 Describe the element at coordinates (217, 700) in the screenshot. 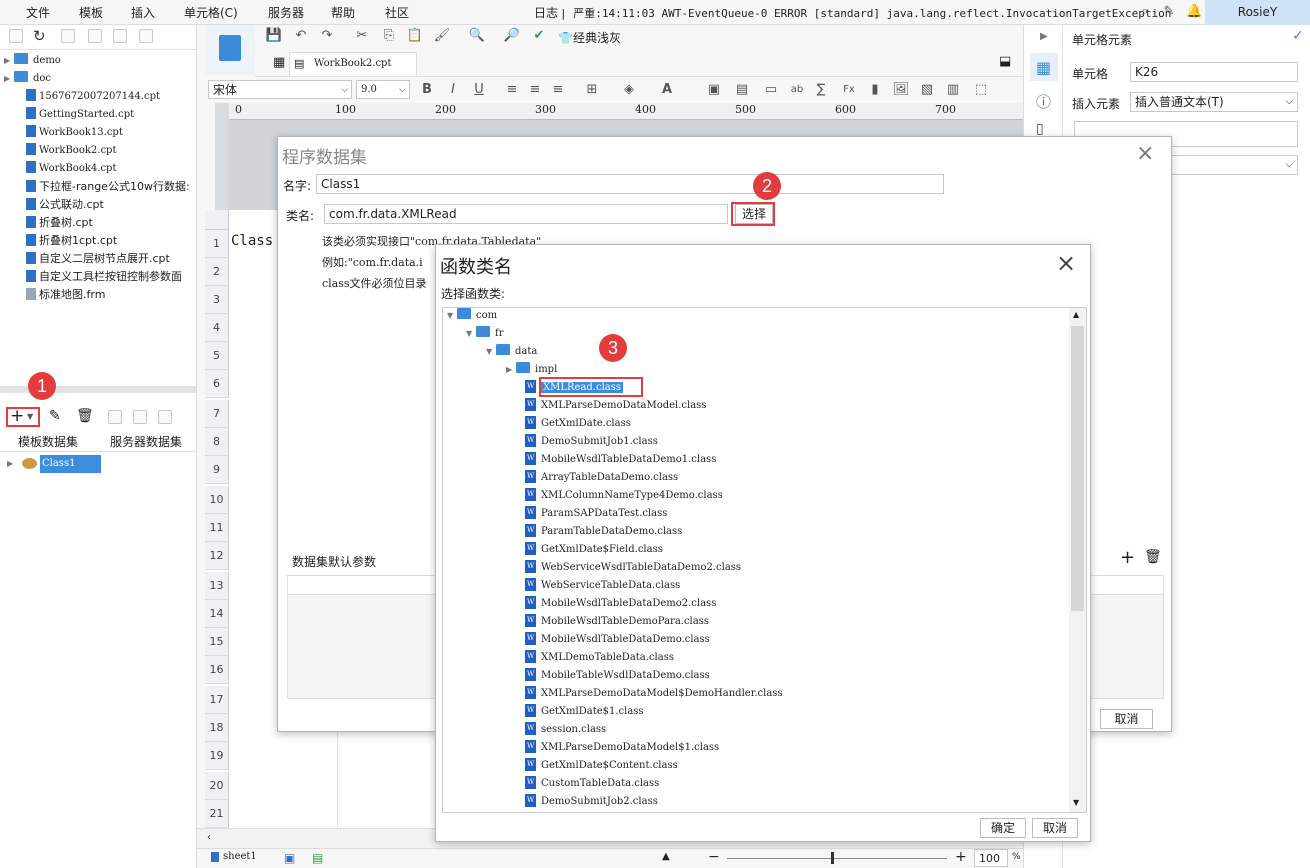

I see `row-header: 17` at that location.